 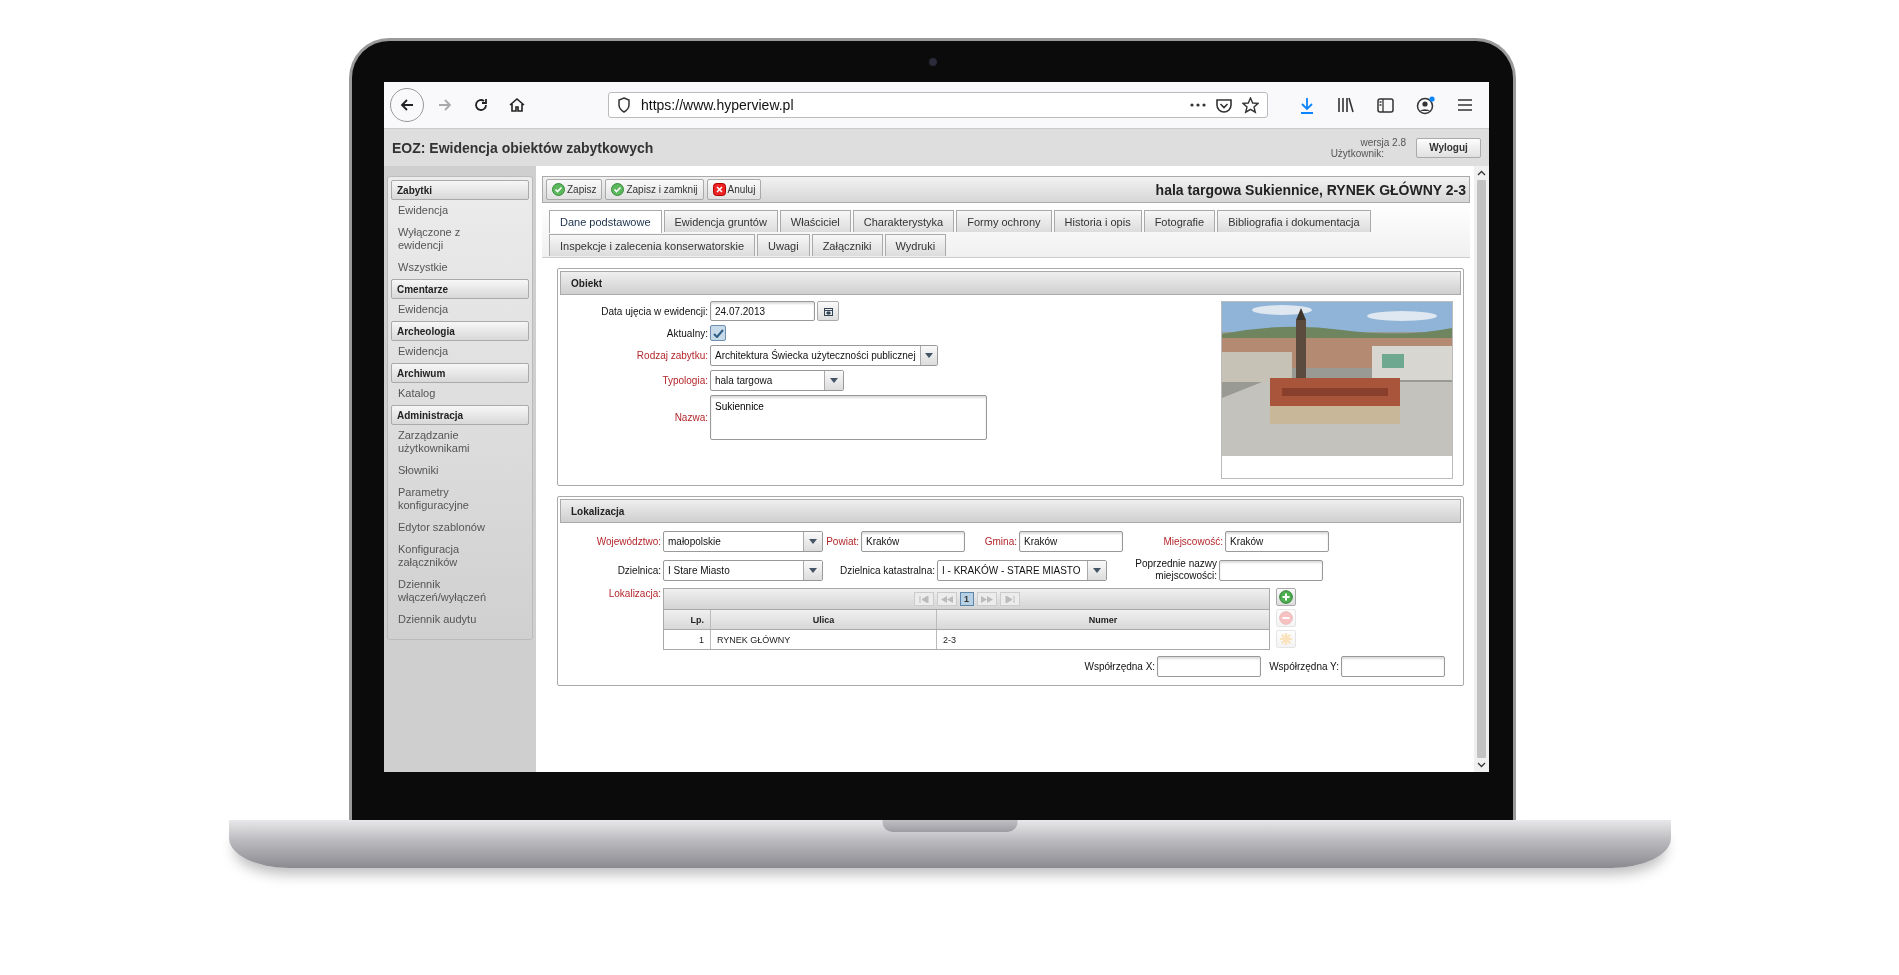 I want to click on tab: Historia i opis, so click(x=1097, y=221).